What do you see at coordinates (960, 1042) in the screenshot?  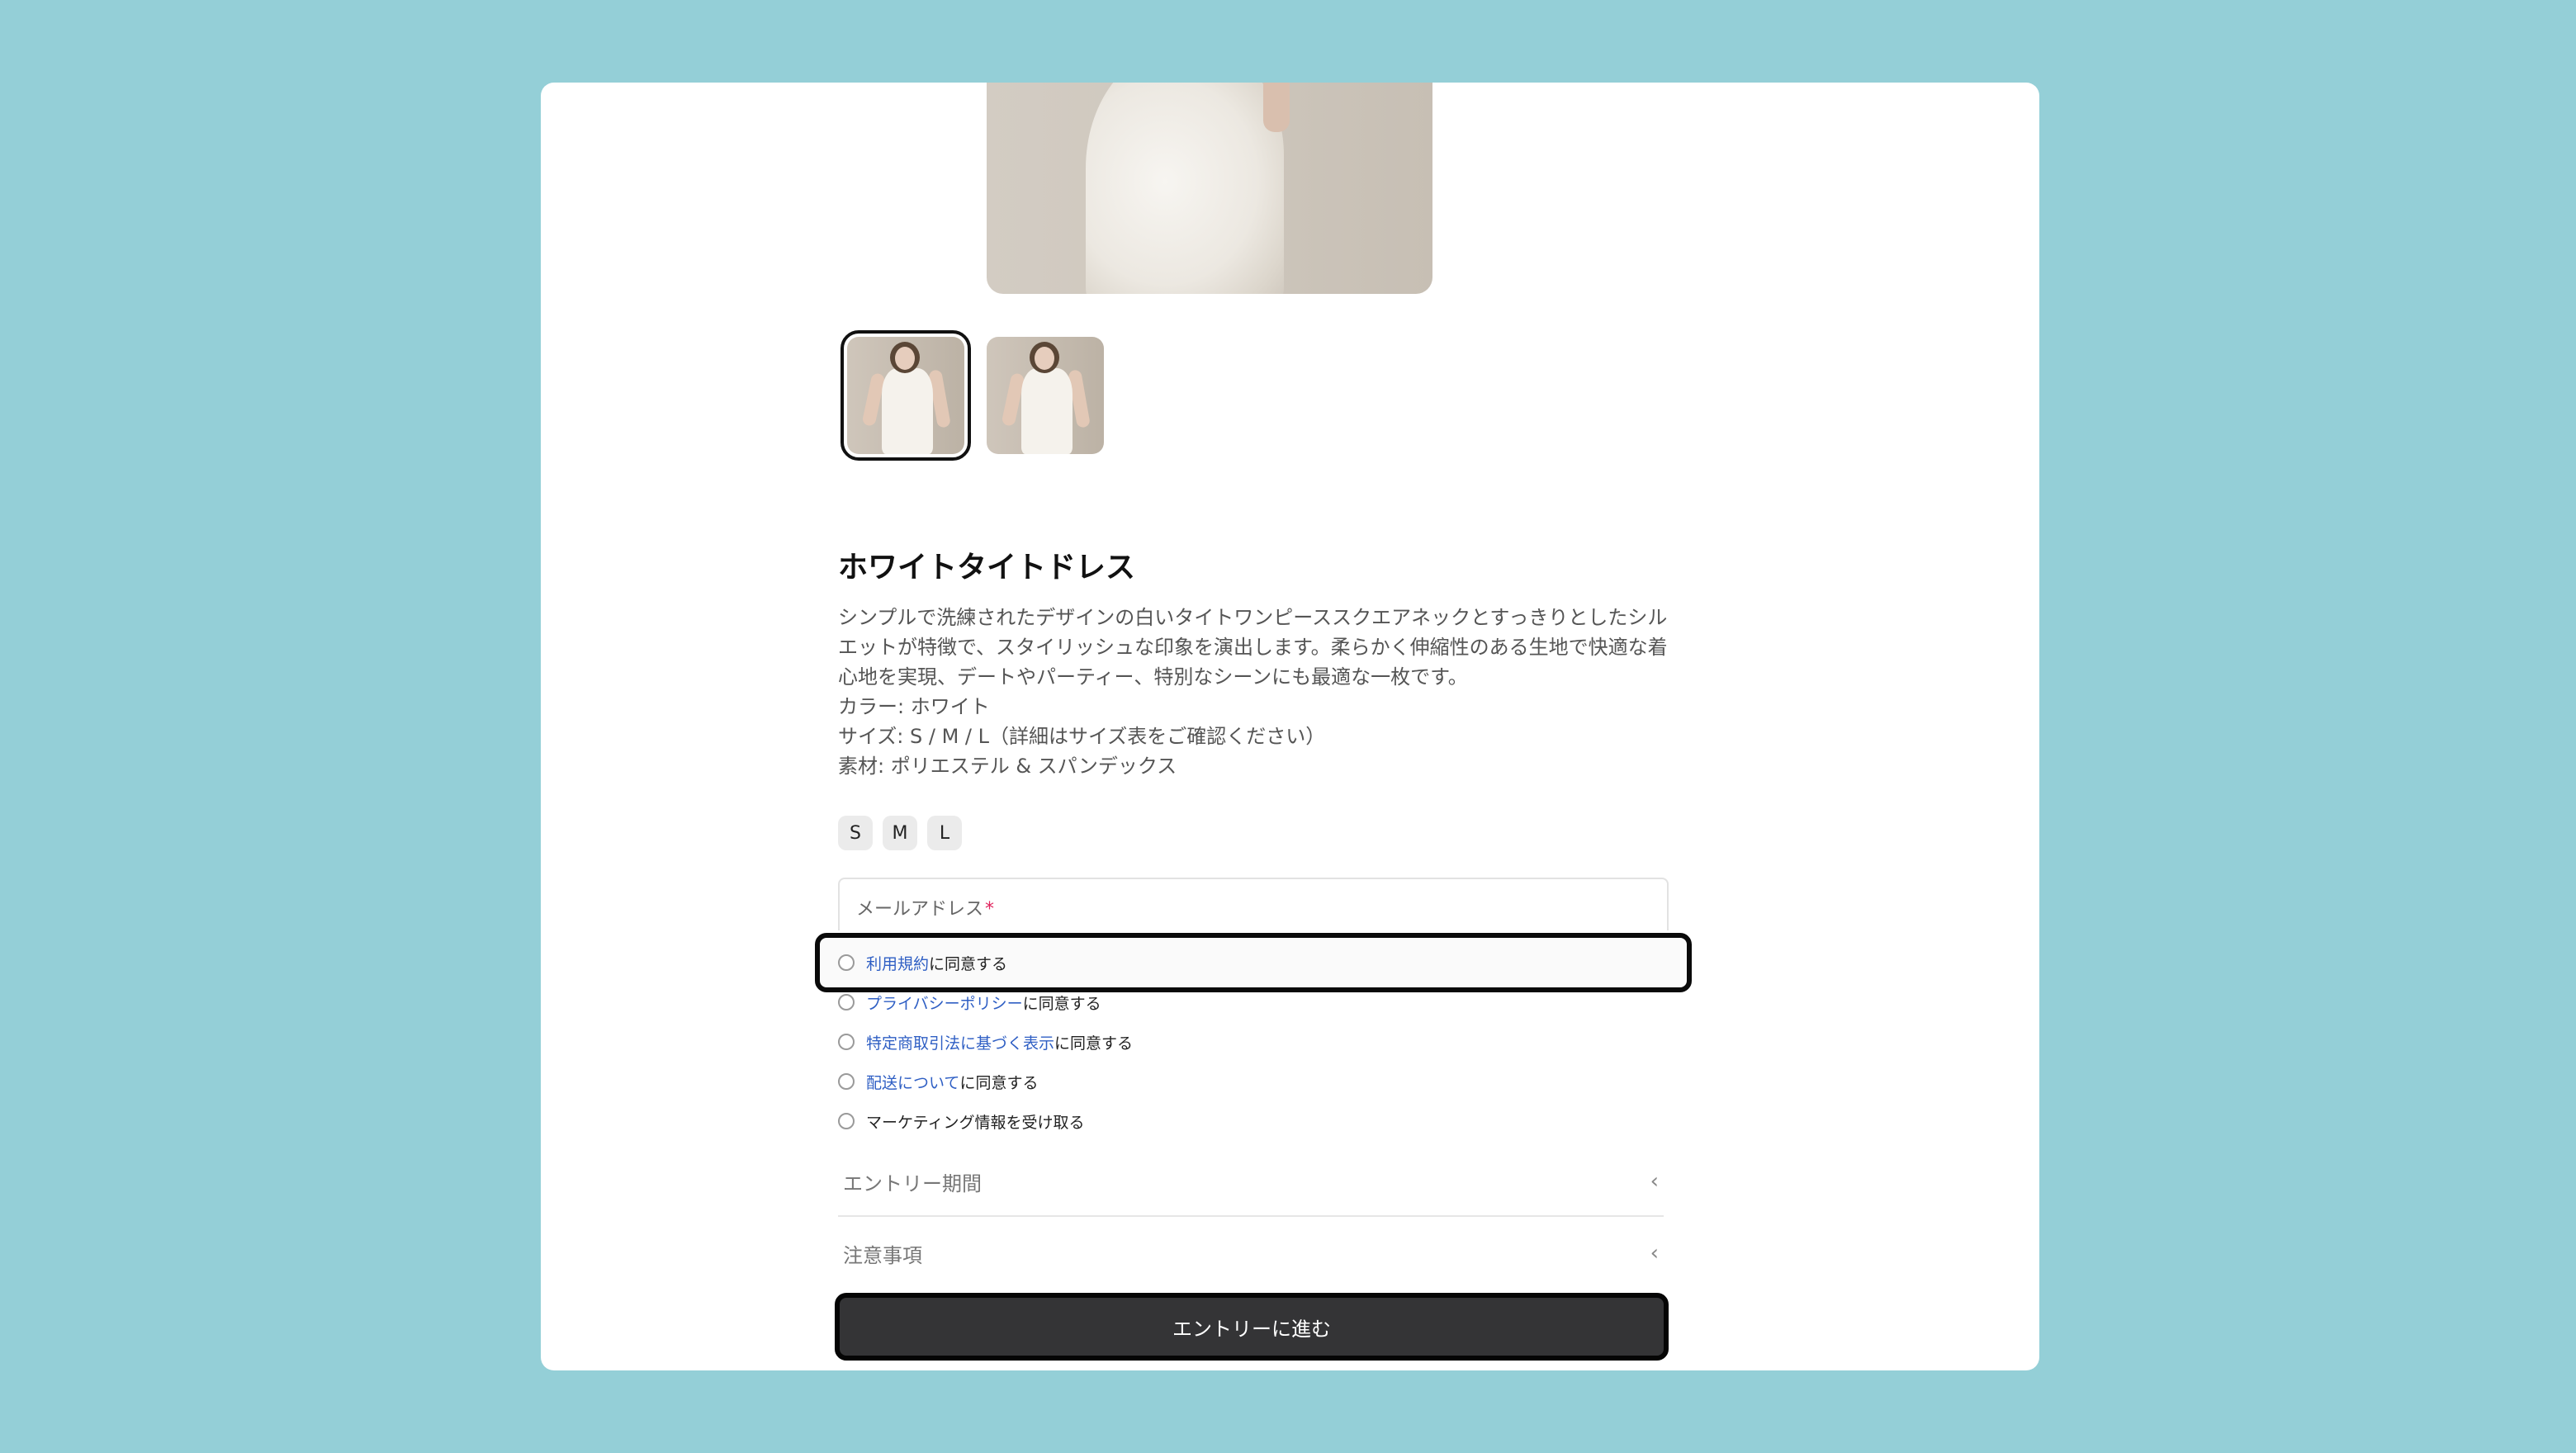 I see `commerce-law-link: 特定商取引法に基づく表示` at bounding box center [960, 1042].